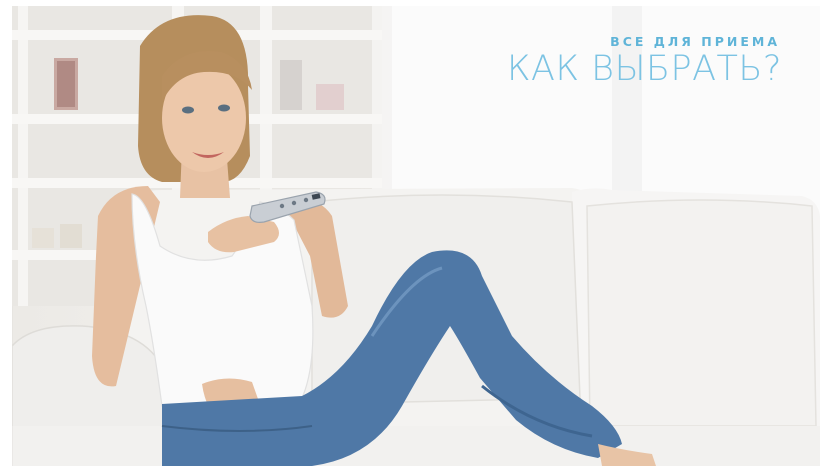  I want to click on headline-kicker: ВСЕ ДЛЯ ПРИЕМА, so click(695, 41).